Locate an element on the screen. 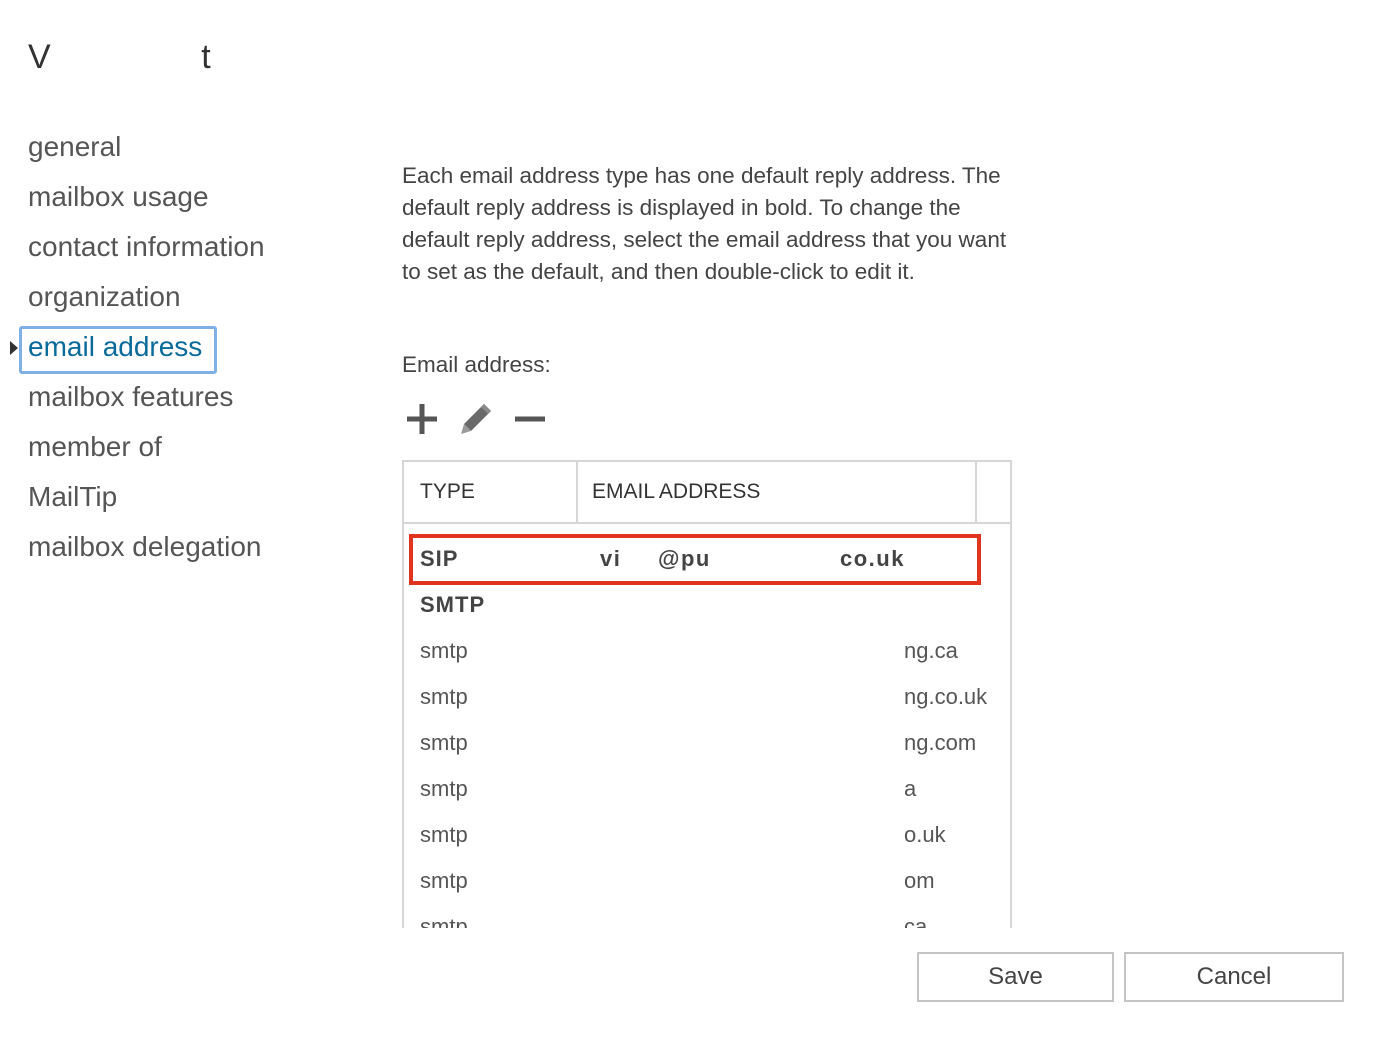 The height and width of the screenshot is (1038, 1374). sidebar-item-mailbox-features: mailbox features is located at coordinates (146, 397).